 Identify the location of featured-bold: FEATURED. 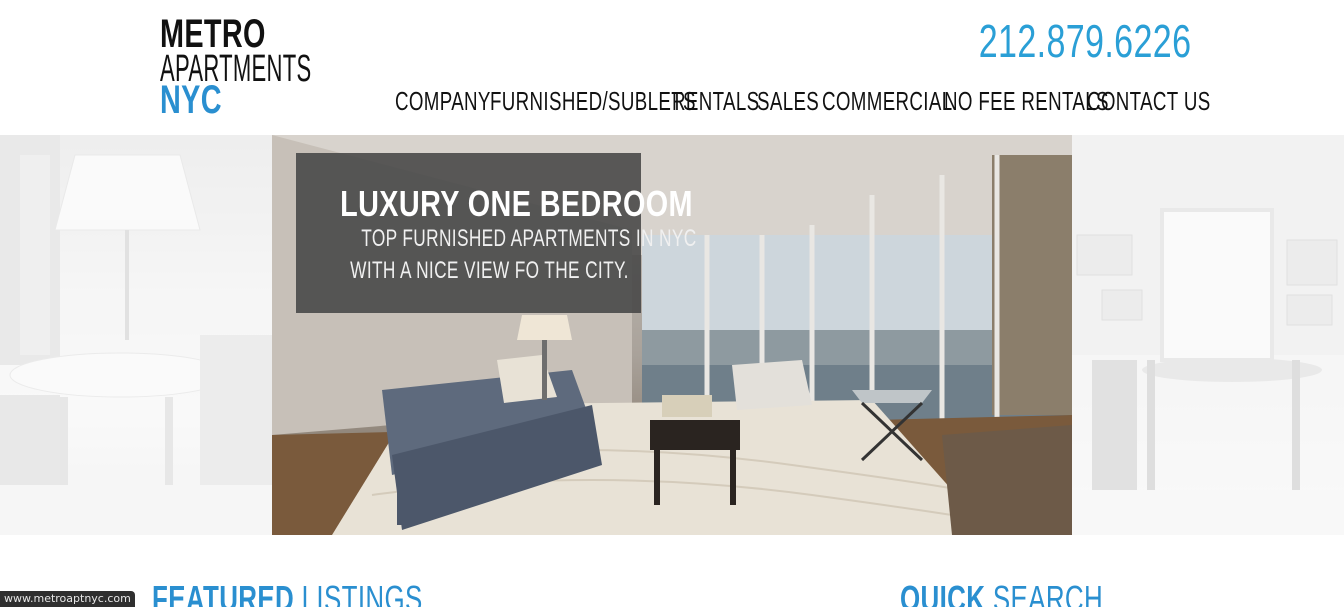
(223, 592).